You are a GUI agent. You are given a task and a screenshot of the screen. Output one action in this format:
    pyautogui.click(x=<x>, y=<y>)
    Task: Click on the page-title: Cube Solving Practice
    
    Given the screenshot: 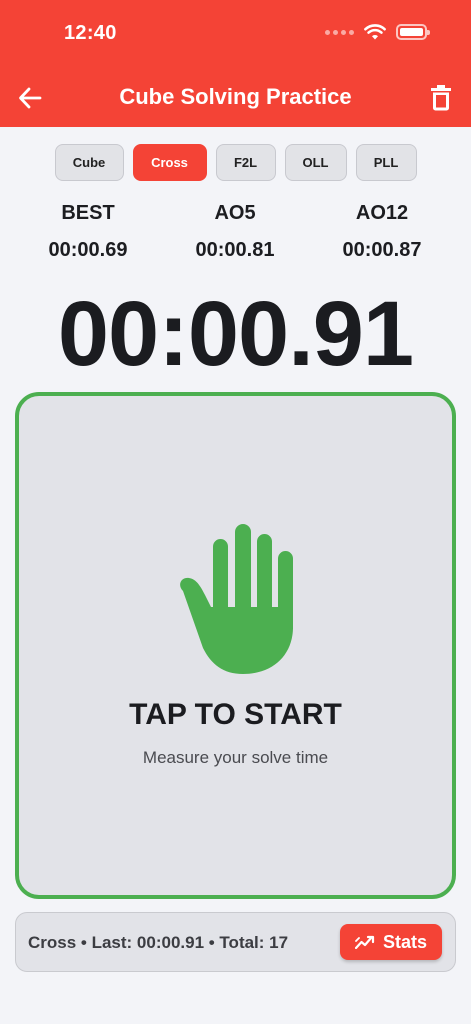 What is the action you would take?
    pyautogui.click(x=235, y=96)
    